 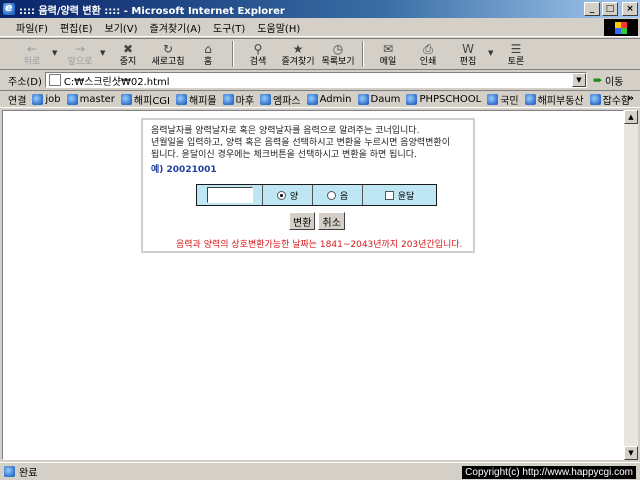 What do you see at coordinates (344, 196) in the screenshot?
I see `lunar-label: 음` at bounding box center [344, 196].